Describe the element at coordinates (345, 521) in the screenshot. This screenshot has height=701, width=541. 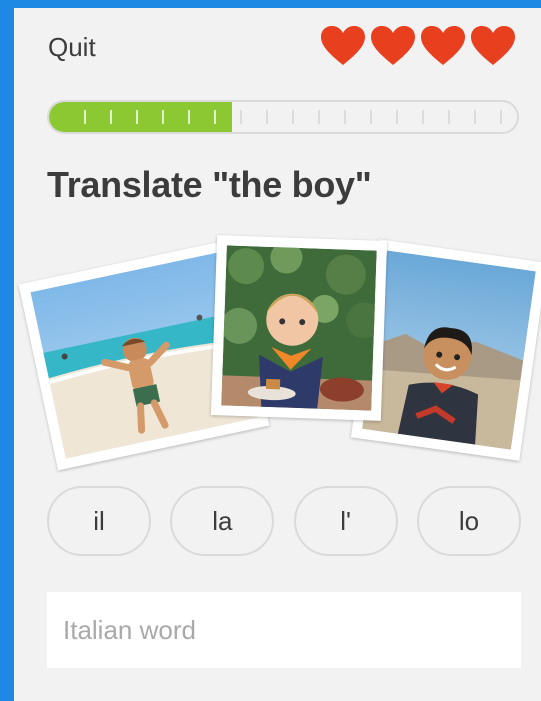
I see `choice-l-apostrophe: l'` at that location.